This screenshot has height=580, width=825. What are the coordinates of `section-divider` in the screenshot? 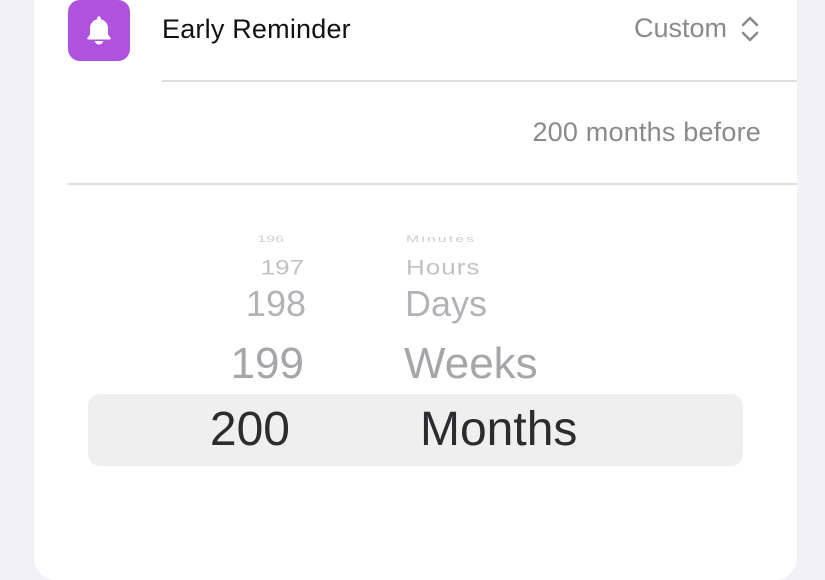 It's located at (432, 184).